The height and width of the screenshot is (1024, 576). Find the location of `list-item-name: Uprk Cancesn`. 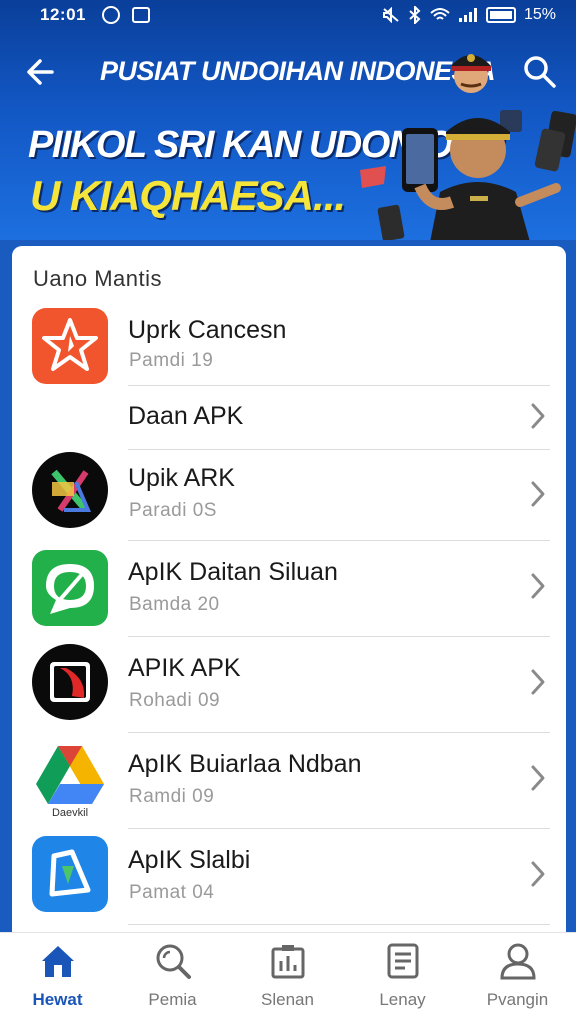

list-item-name: Uprk Cancesn is located at coordinates (207, 330).